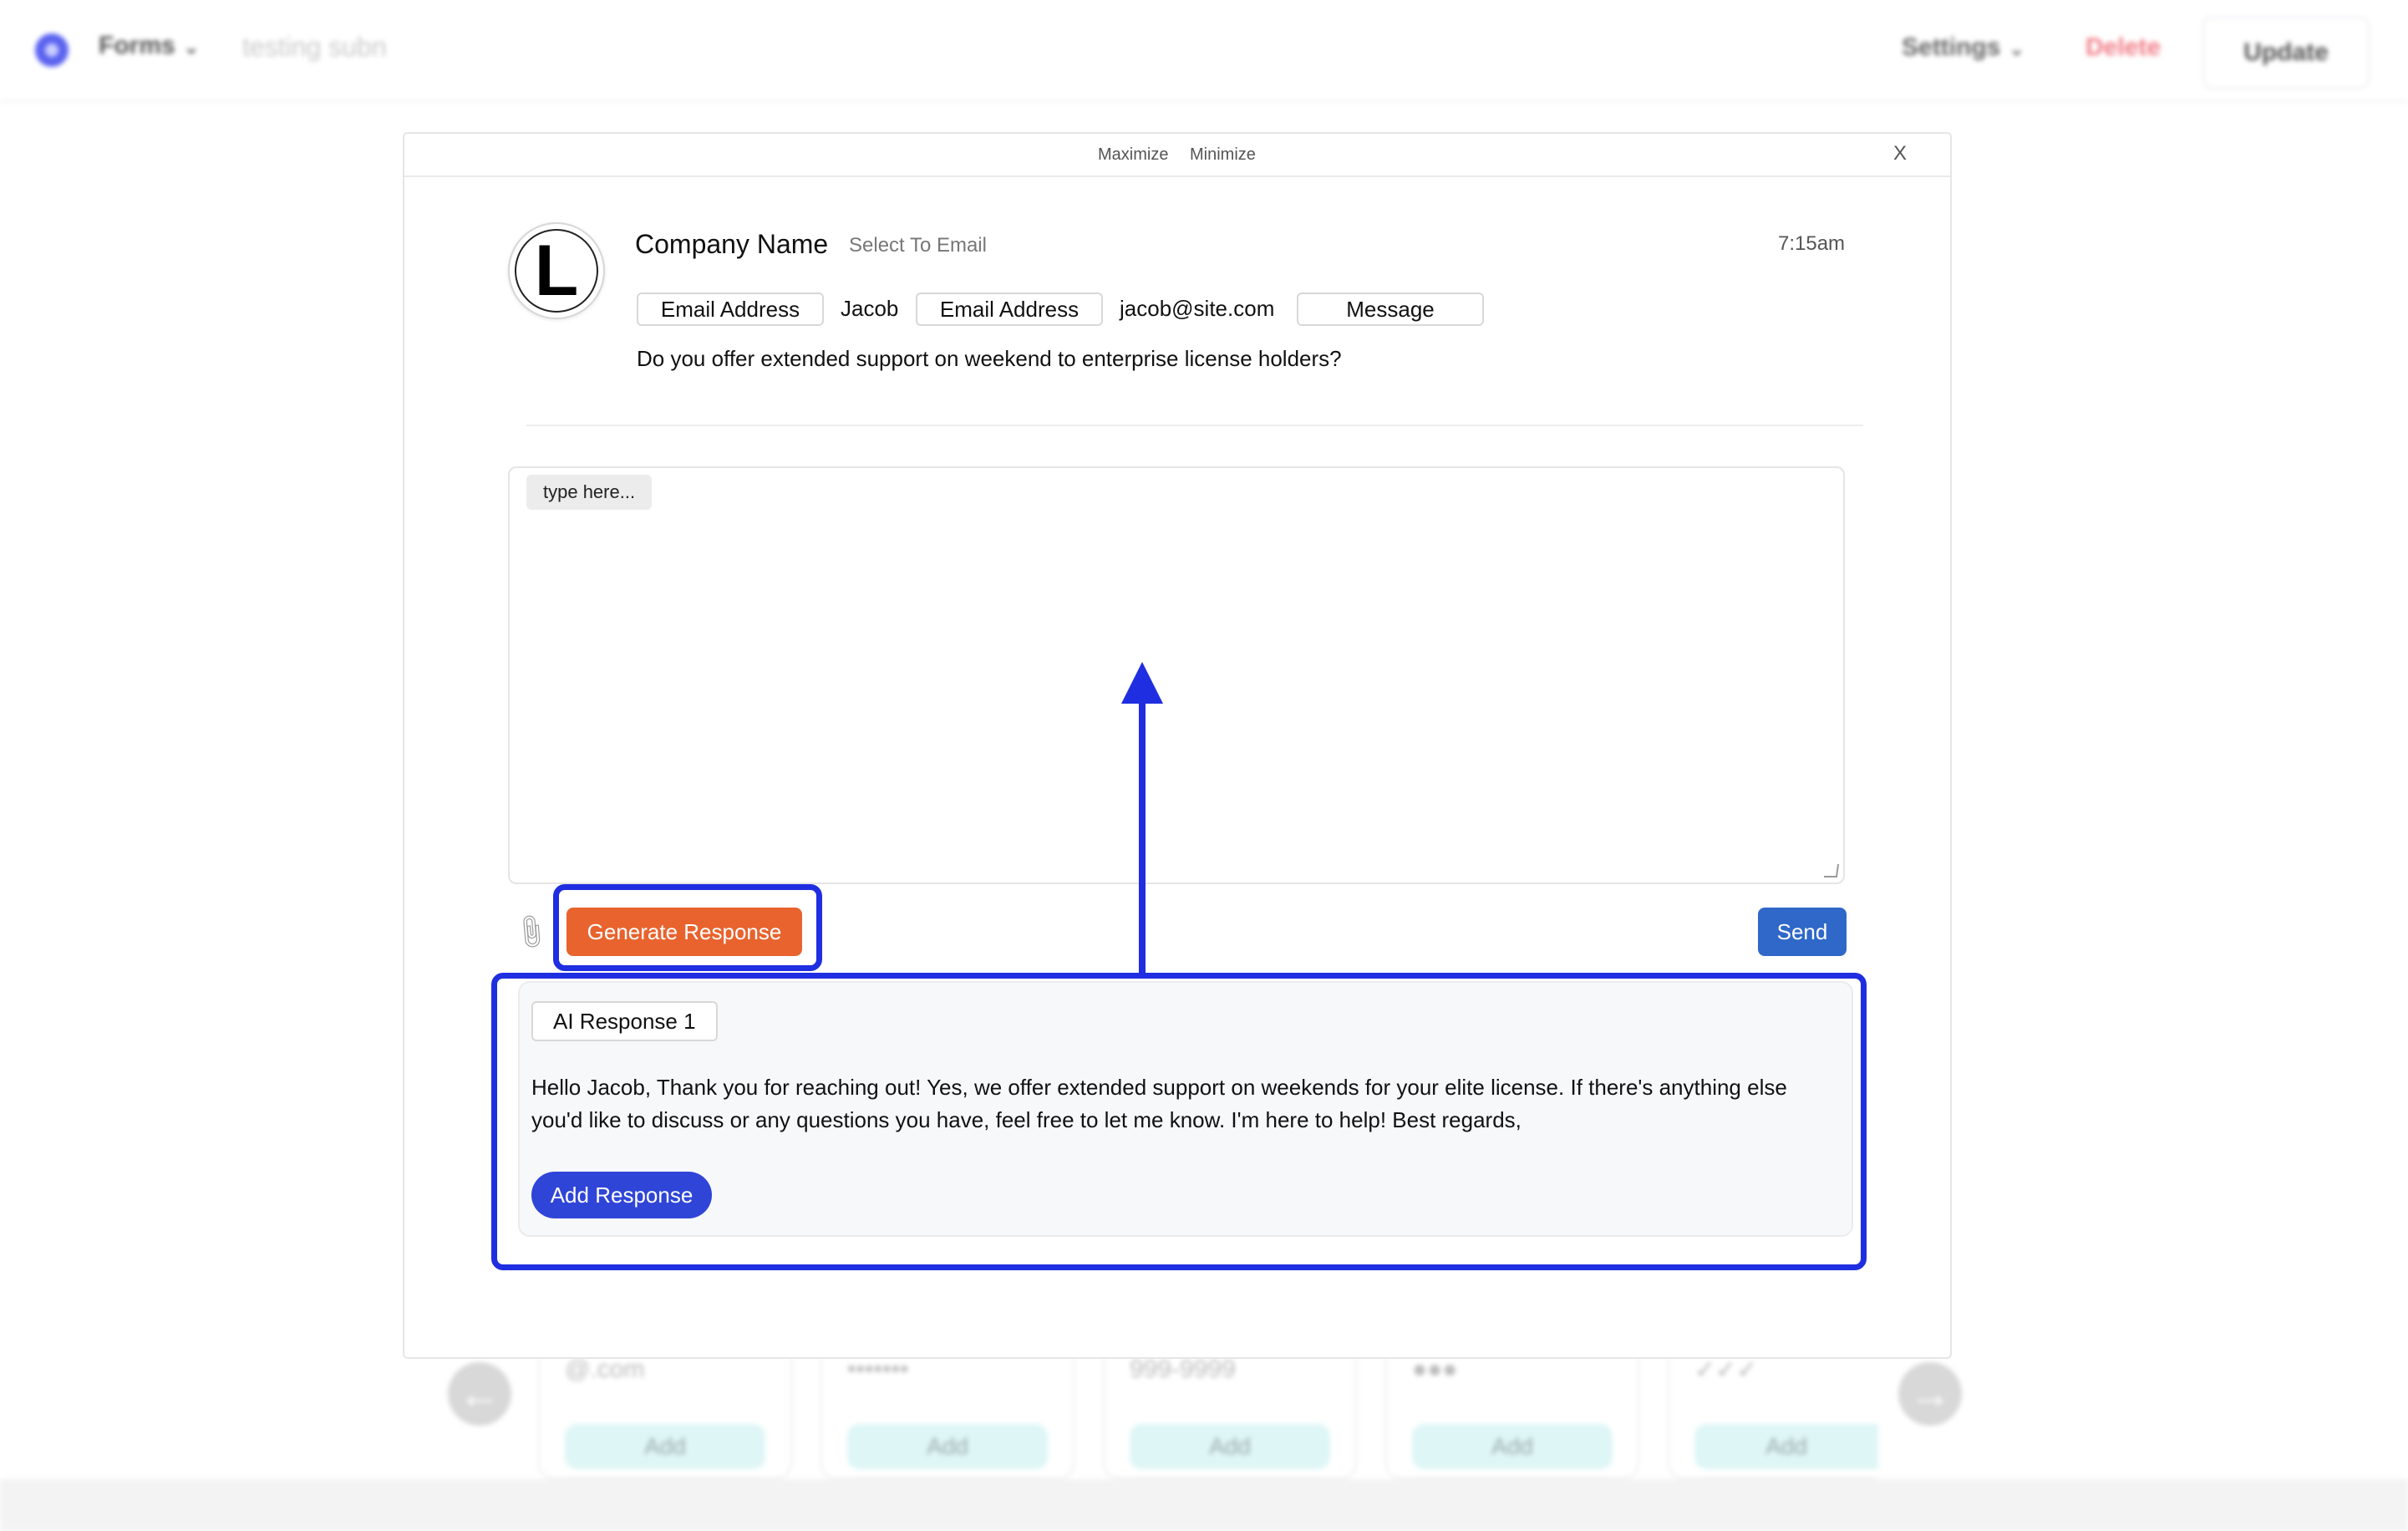 The image size is (2408, 1531). I want to click on app-logo-icon, so click(52, 50).